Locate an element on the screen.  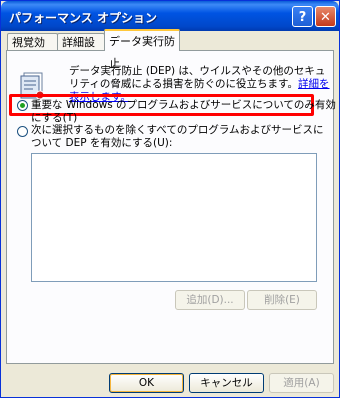
help-button: ? is located at coordinates (302, 16).